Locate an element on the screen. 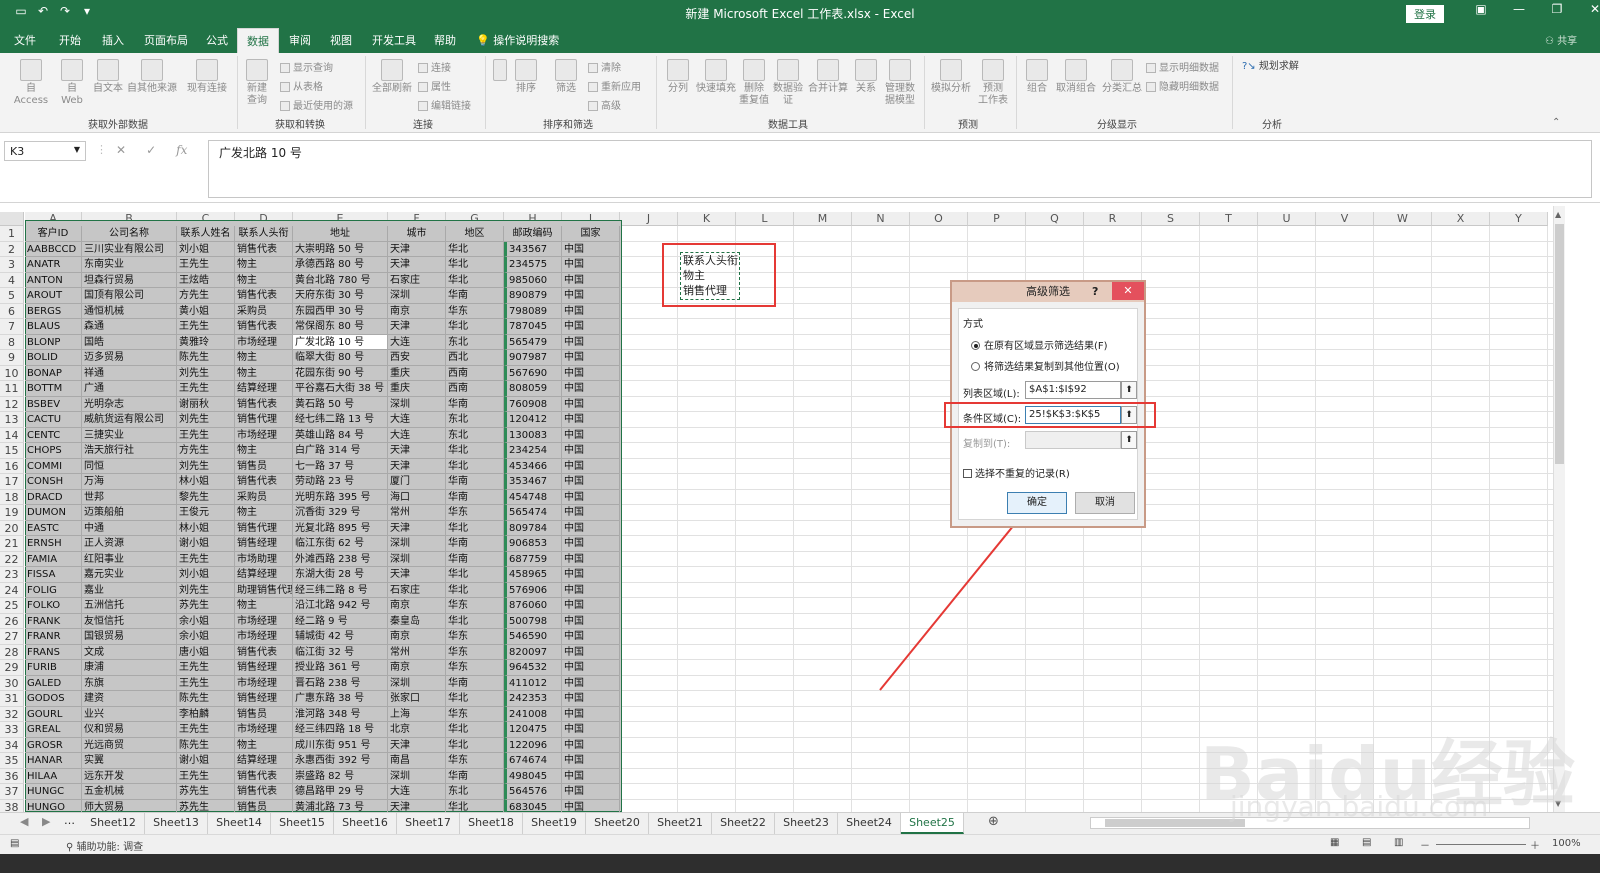 This screenshot has height=873, width=1600. list-range-label: 列表区域(L): is located at coordinates (991, 394).